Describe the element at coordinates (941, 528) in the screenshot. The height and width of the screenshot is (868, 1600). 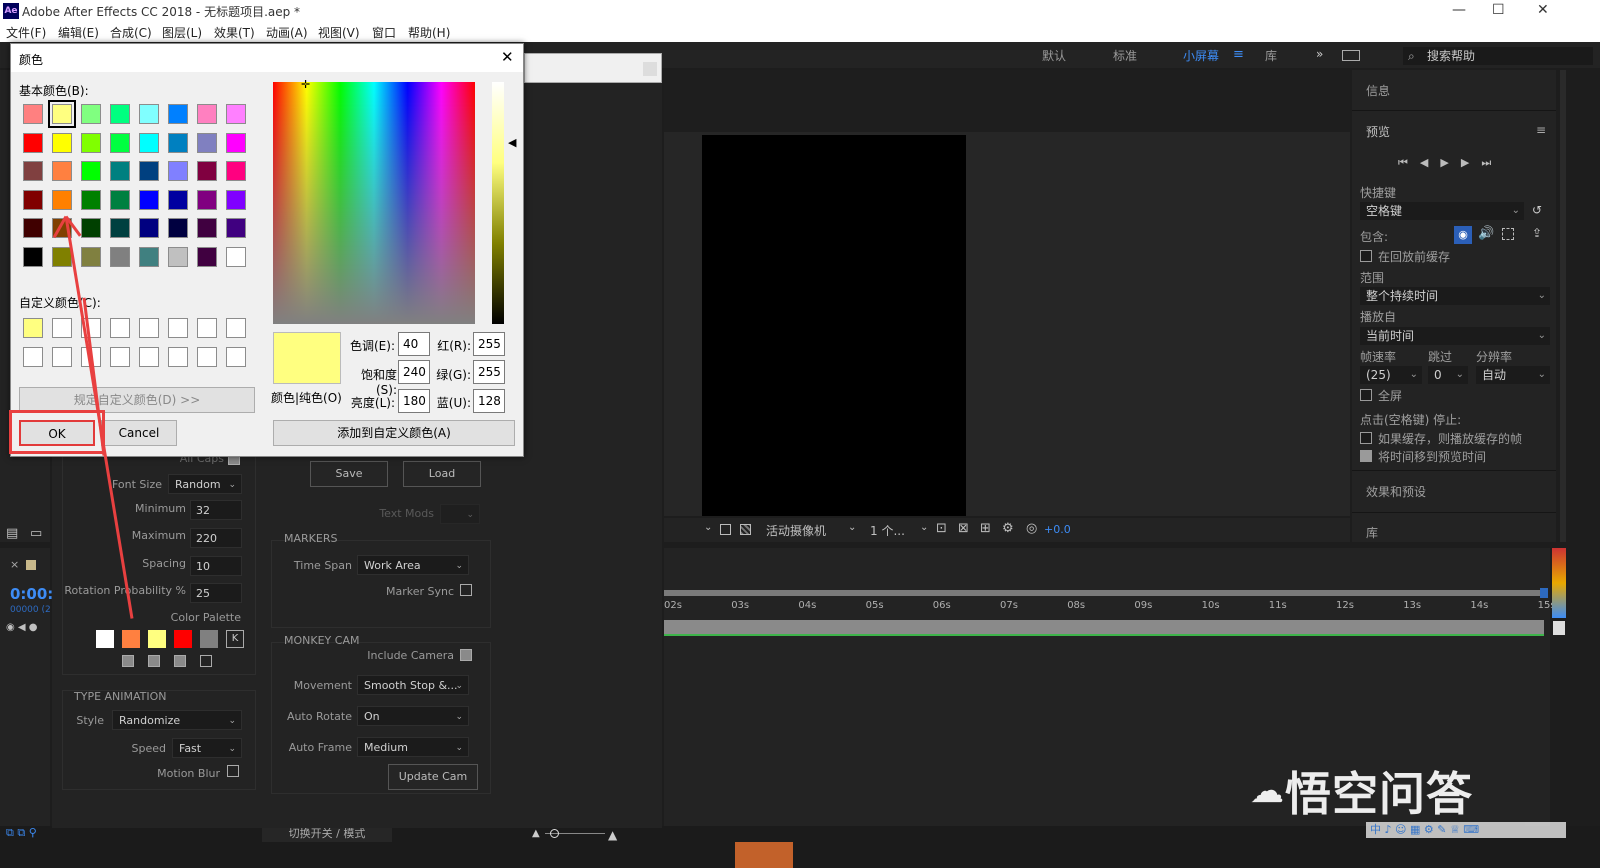
I see `fast-preview-icon: ⊡` at that location.